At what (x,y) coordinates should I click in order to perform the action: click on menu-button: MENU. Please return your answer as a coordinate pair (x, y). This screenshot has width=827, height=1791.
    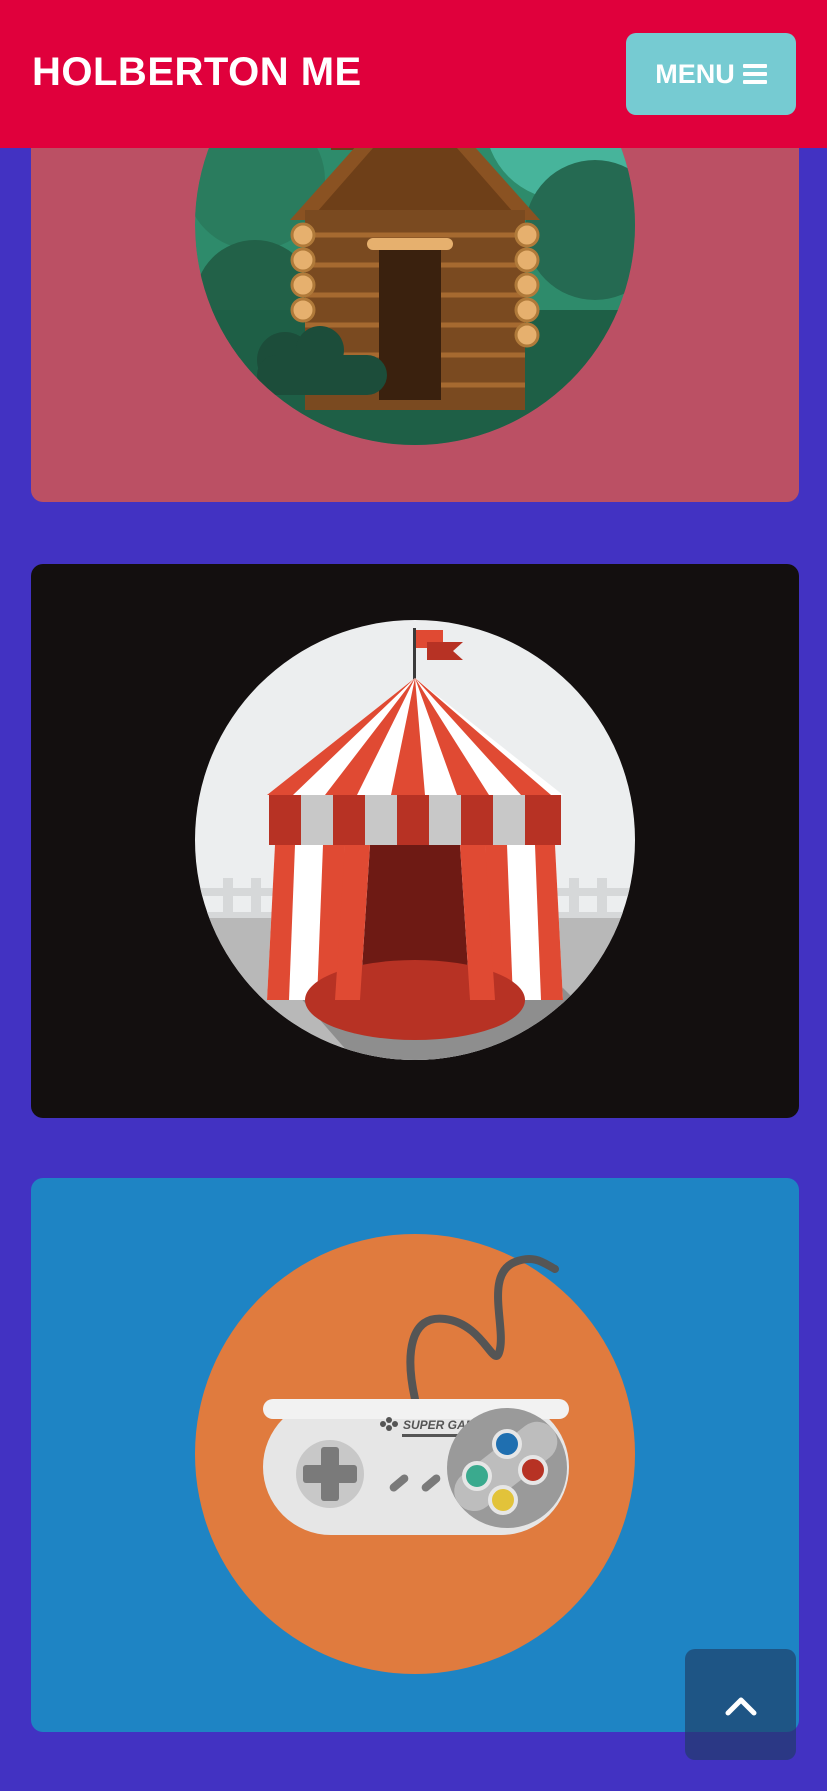
    Looking at the image, I should click on (711, 74).